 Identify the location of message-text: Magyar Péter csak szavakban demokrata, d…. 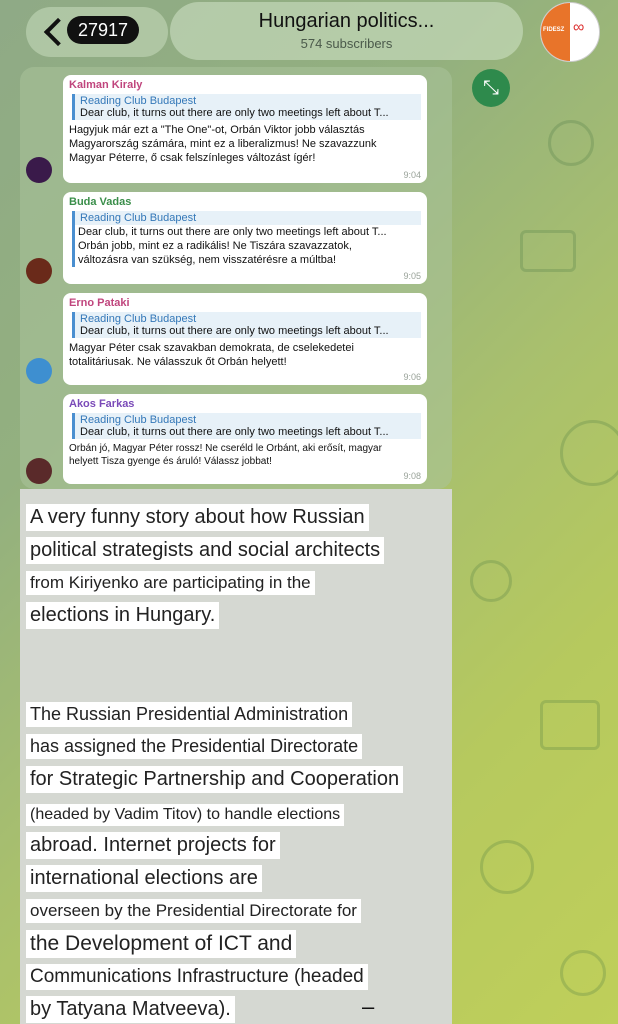
(211, 355).